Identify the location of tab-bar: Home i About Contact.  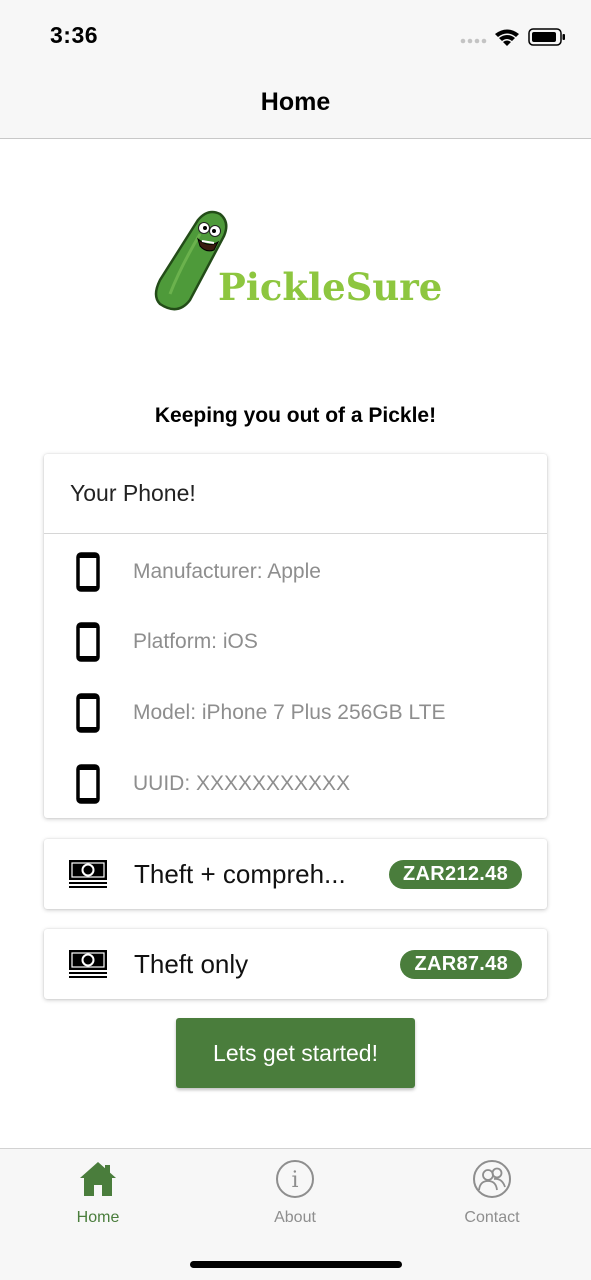
(295, 1214).